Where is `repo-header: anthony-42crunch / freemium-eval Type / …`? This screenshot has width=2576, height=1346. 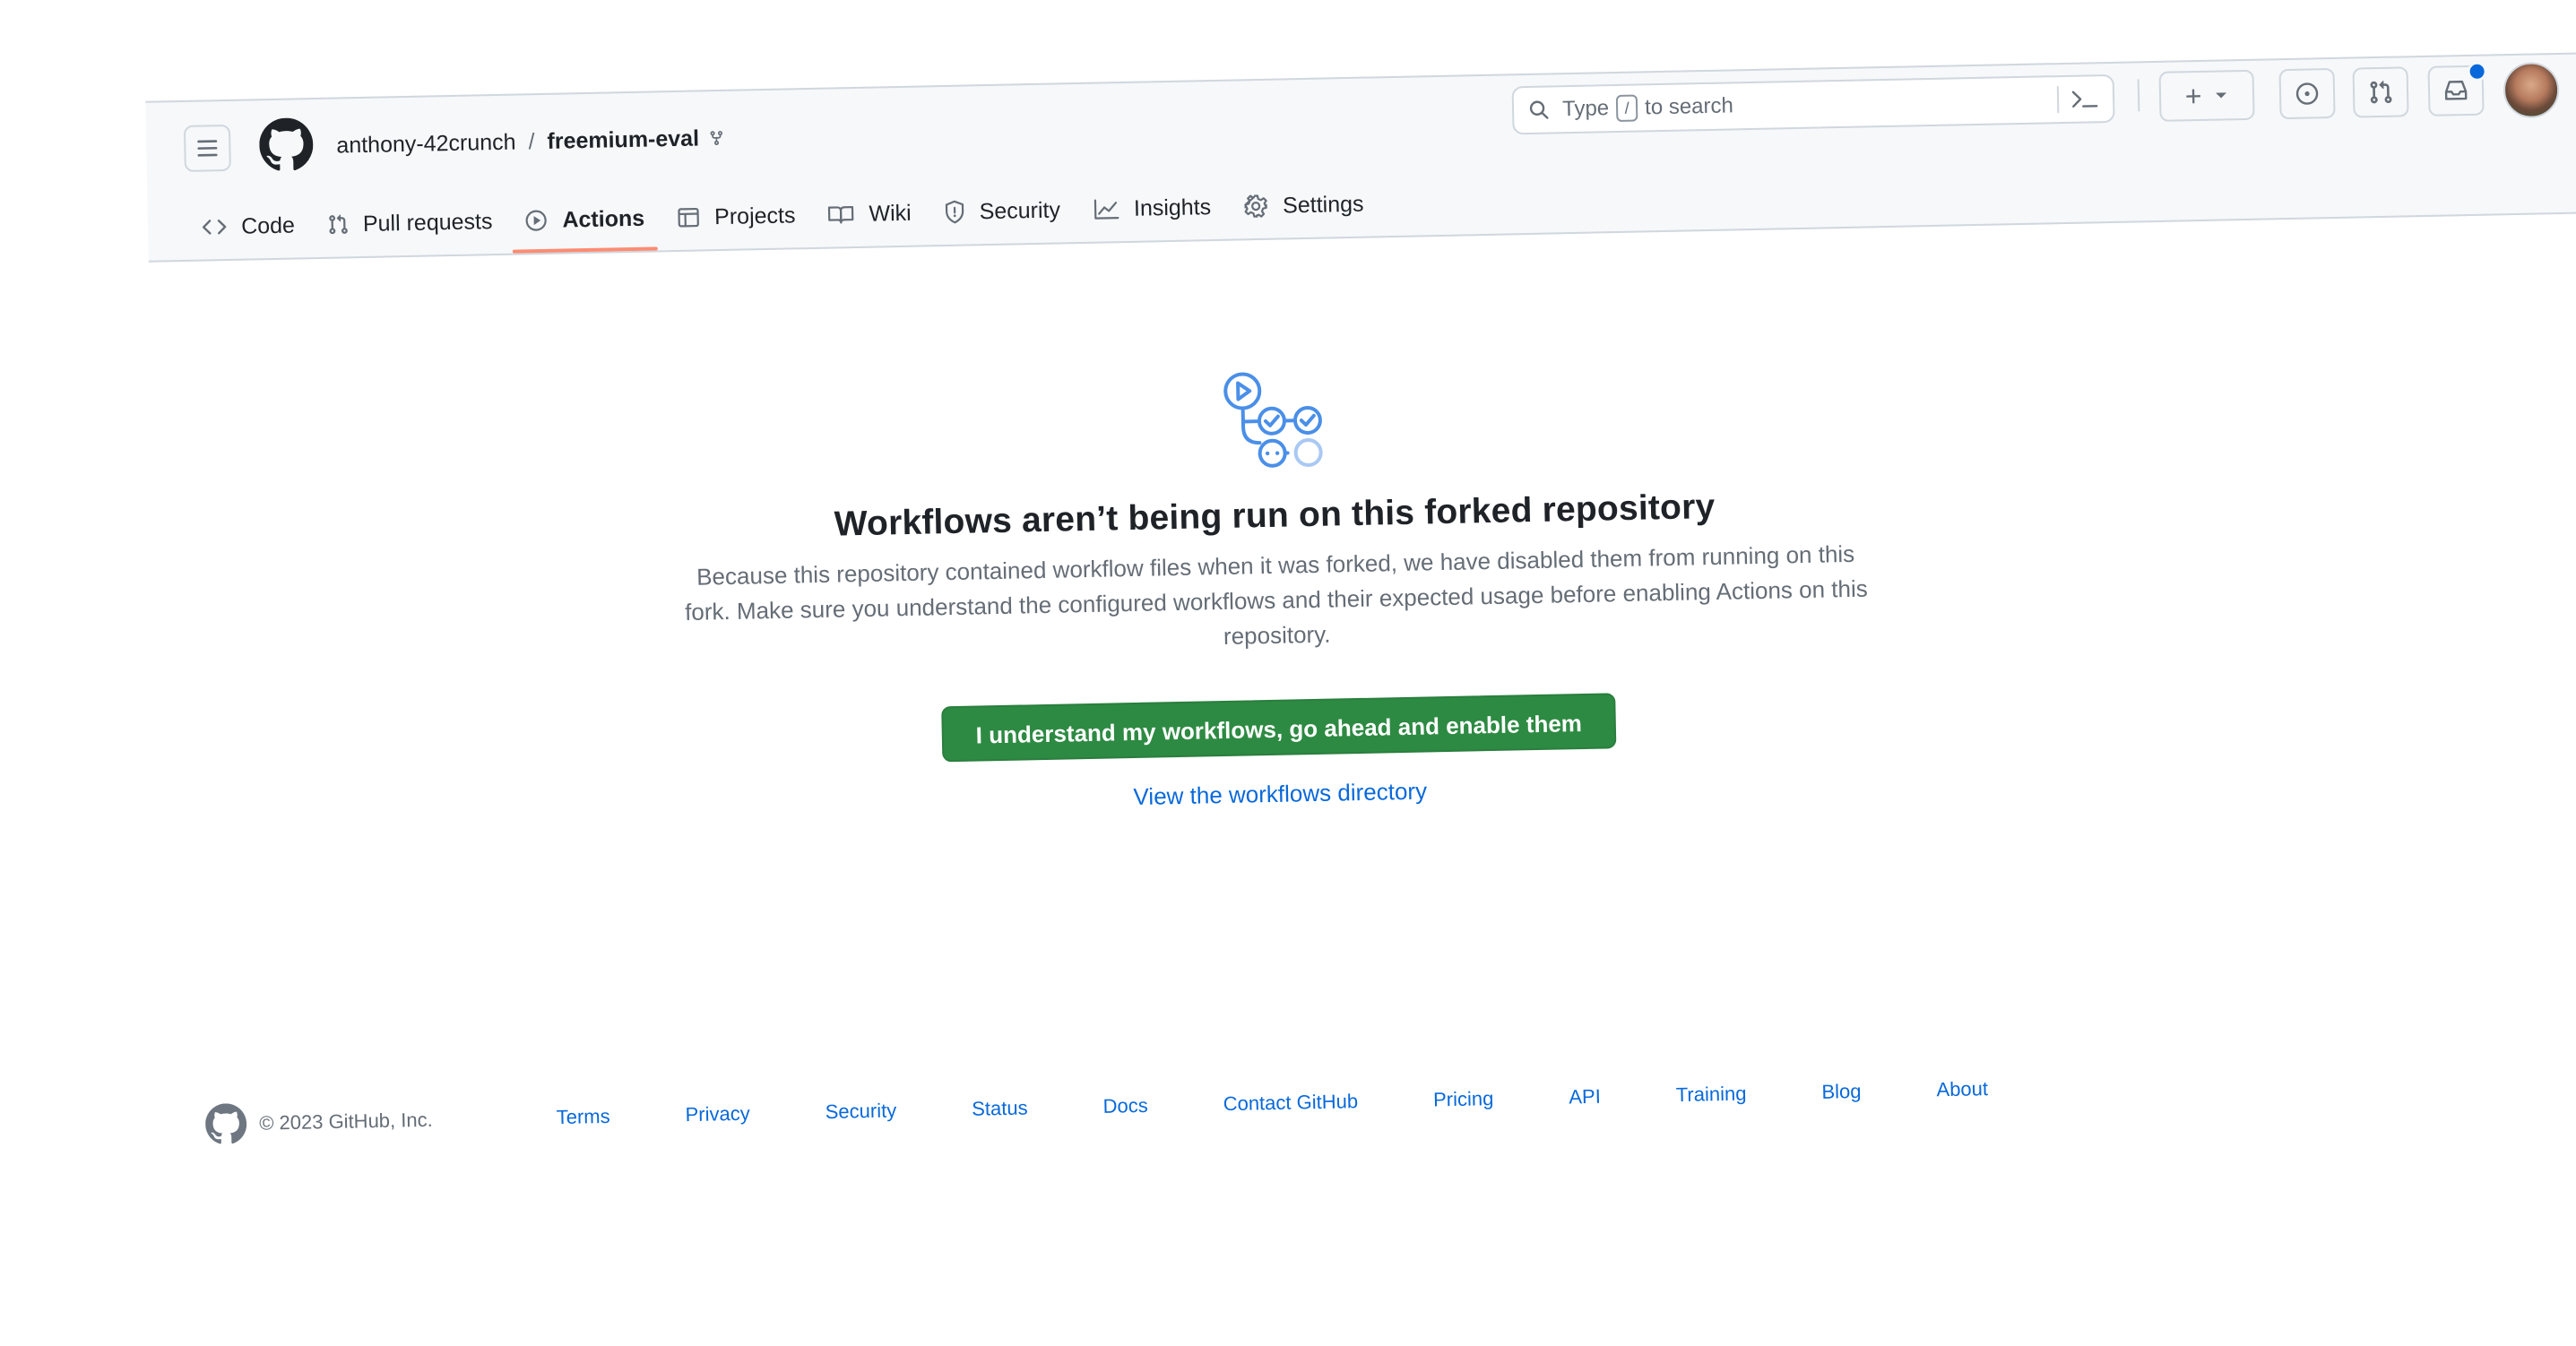
repo-header: anthony-42crunch / freemium-eval Type / … is located at coordinates (1360, 157).